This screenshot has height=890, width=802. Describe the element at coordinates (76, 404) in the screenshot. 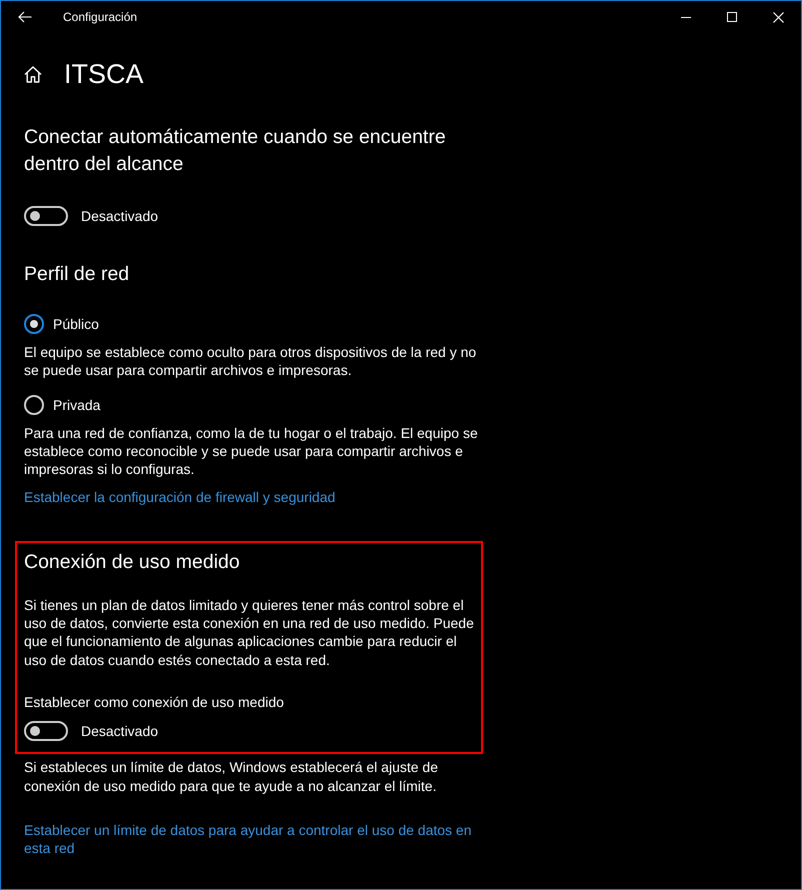

I see `radio-label: Privada` at that location.